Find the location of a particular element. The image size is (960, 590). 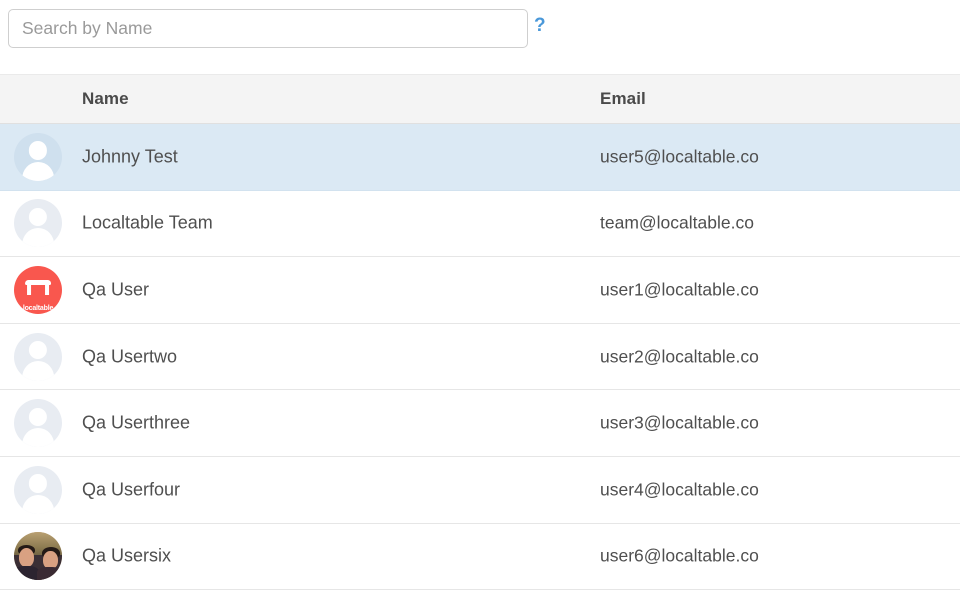

table-header-row: Name Email is located at coordinates (480, 99).